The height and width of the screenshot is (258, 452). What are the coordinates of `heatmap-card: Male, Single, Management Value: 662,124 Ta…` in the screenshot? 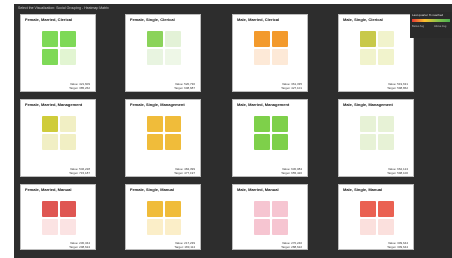 It's located at (376, 138).